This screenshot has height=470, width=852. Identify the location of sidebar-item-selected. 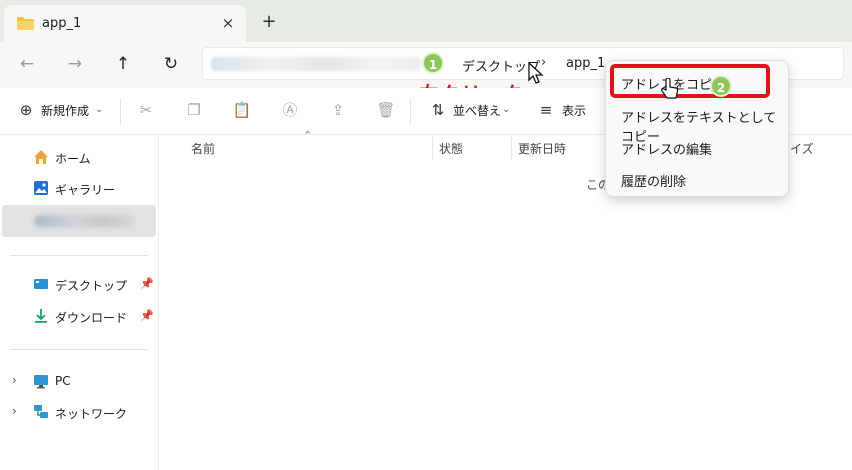
(79, 221).